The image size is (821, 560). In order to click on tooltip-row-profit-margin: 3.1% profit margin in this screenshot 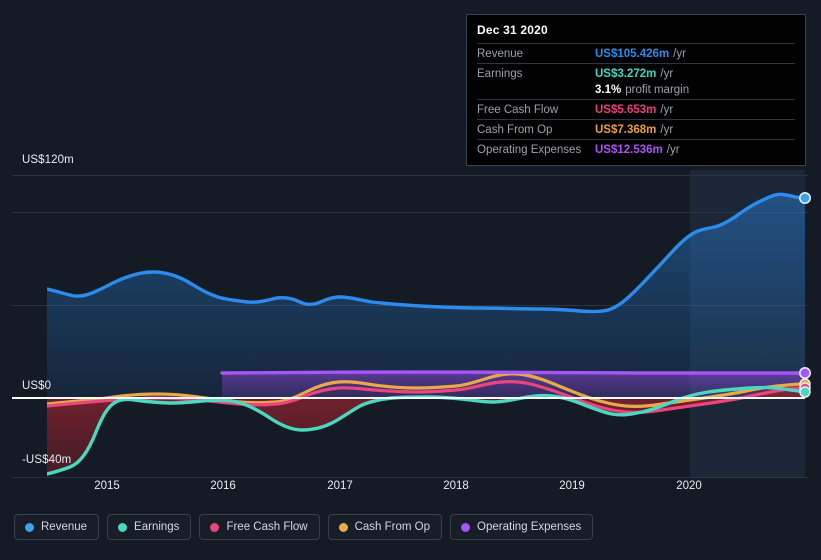, I will do `click(636, 91)`.